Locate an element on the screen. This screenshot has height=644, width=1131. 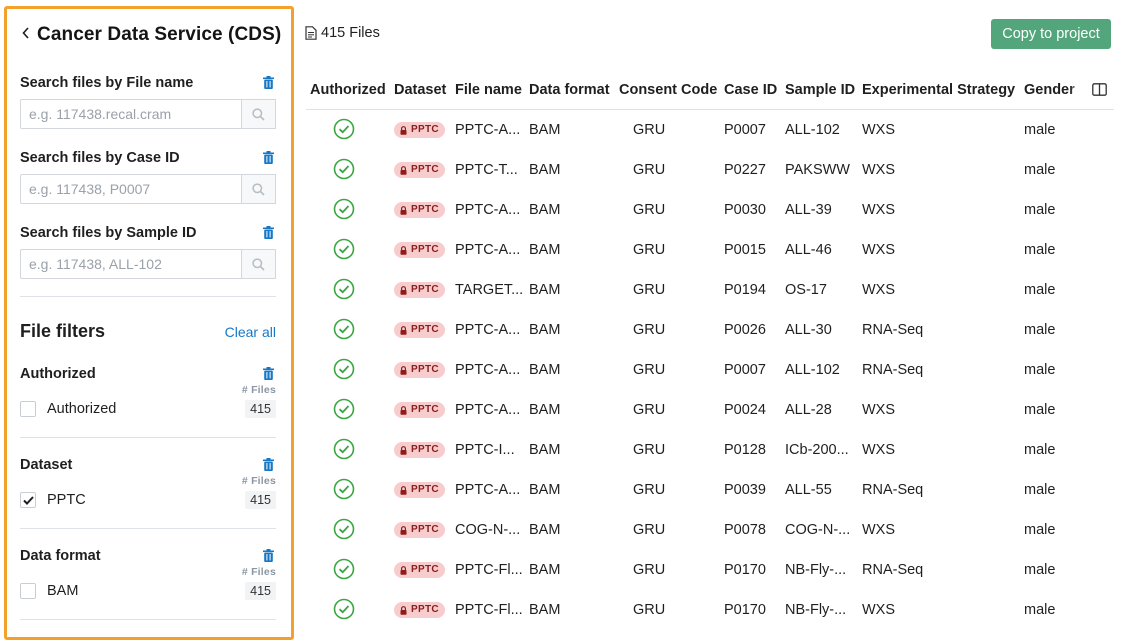
cell-sample-id: PAKSWW is located at coordinates (817, 170).